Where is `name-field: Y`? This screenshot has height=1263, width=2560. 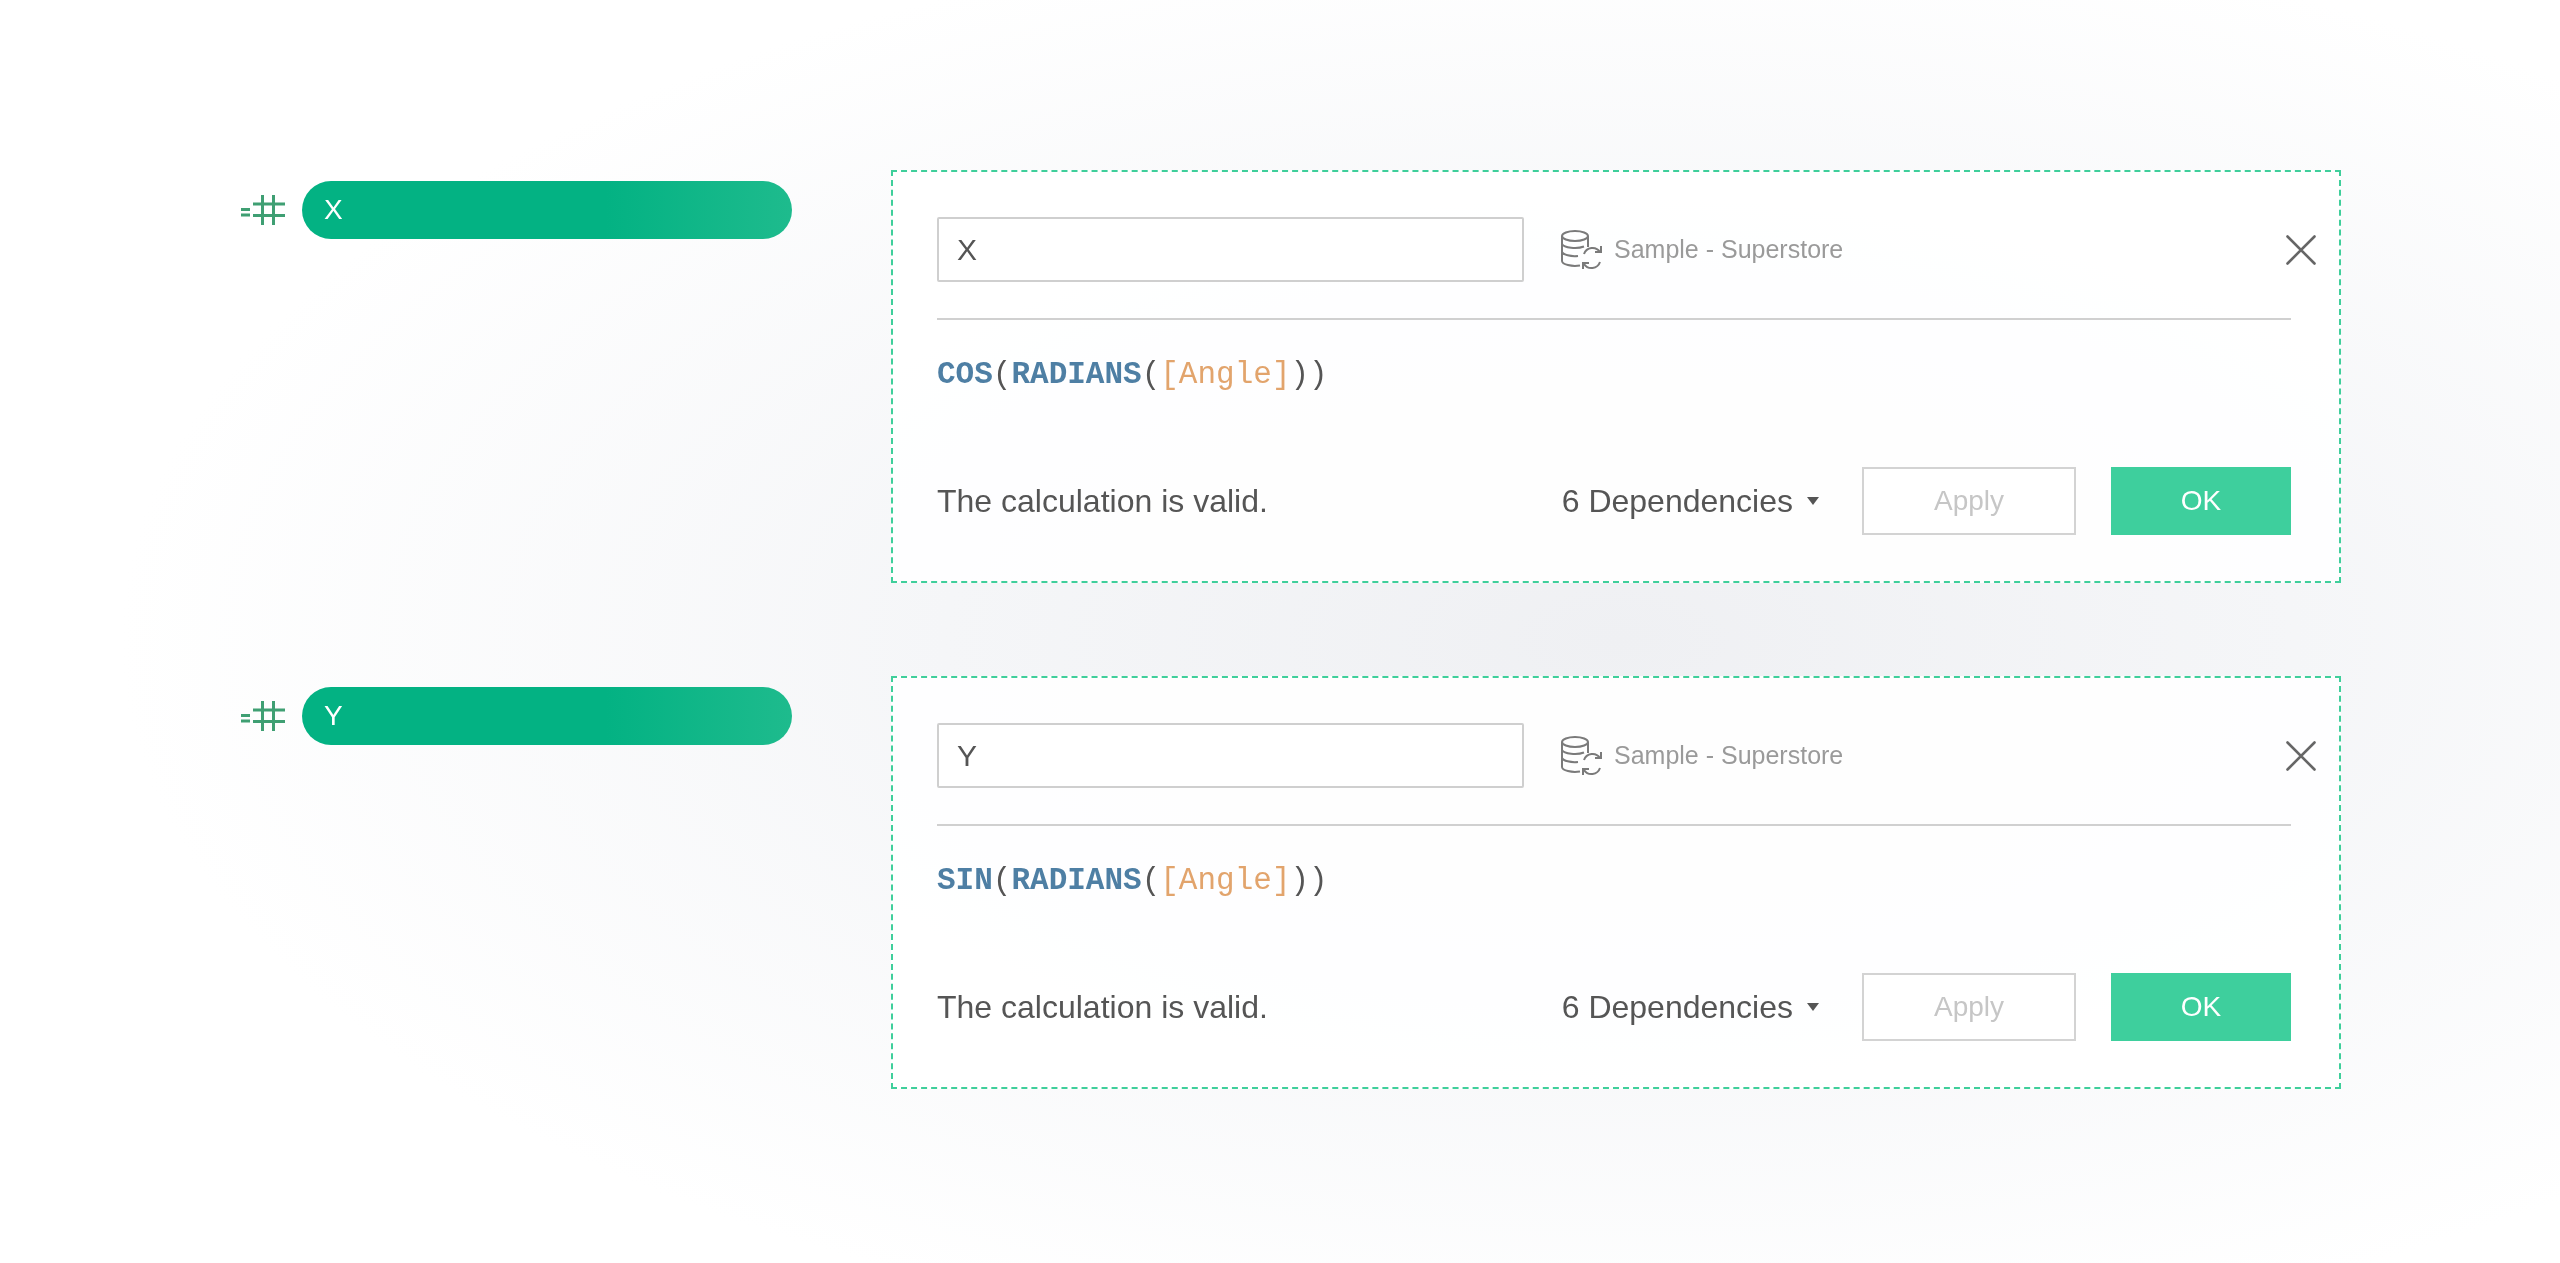 name-field: Y is located at coordinates (1230, 755).